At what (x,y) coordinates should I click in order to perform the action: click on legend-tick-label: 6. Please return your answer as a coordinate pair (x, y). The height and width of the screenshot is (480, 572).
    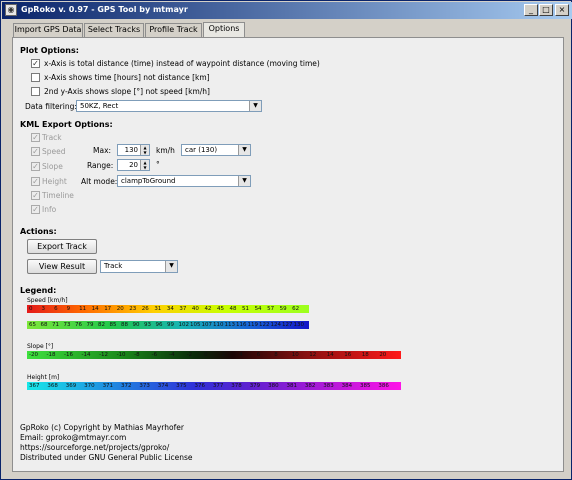
    Looking at the image, I should click on (56, 309).